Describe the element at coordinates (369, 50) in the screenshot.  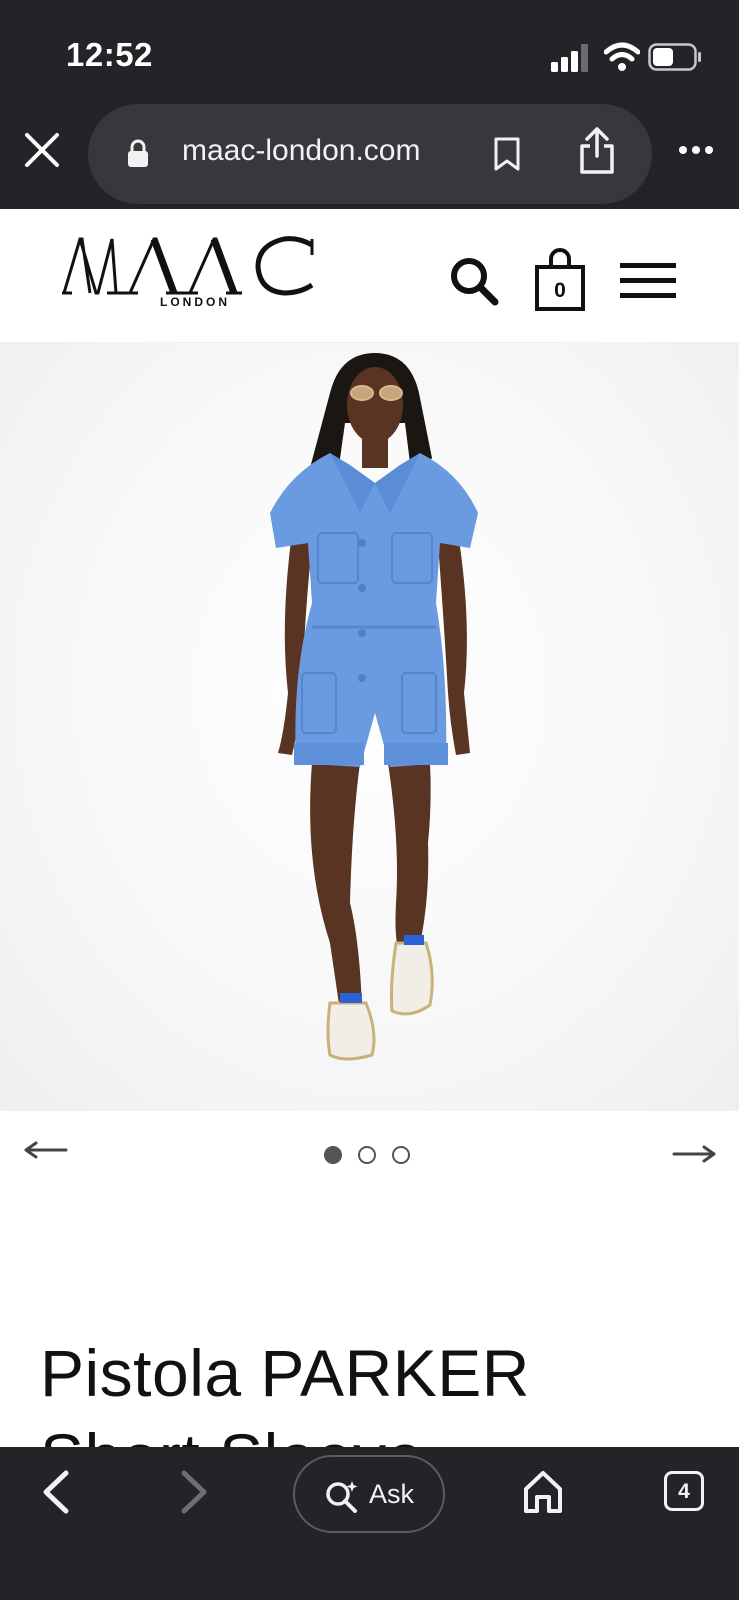
I see `status-bar: 12:52` at that location.